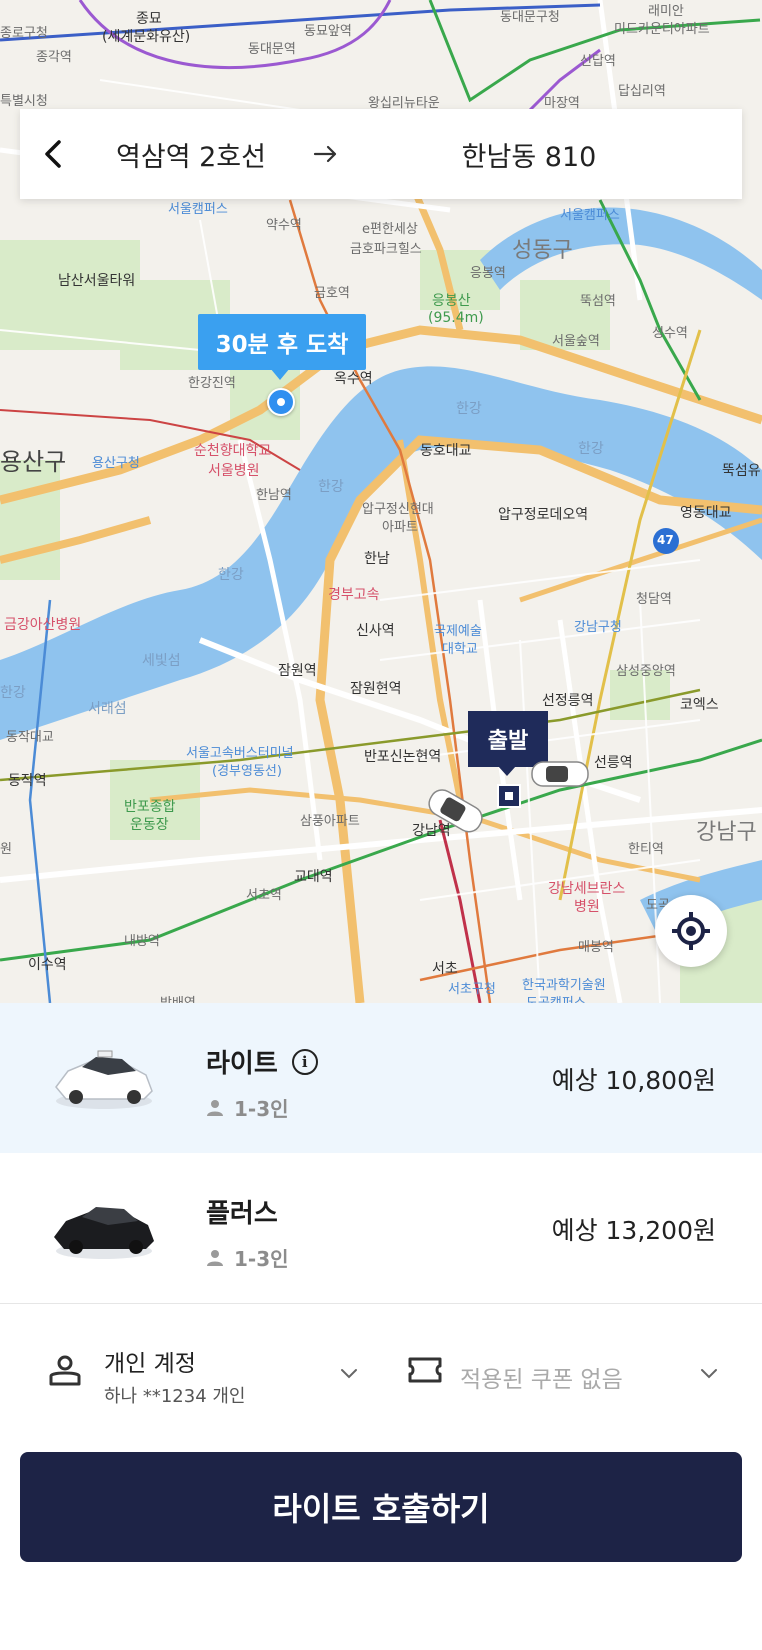  I want to click on map-label-bangbae: 방배역, so click(178, 997).